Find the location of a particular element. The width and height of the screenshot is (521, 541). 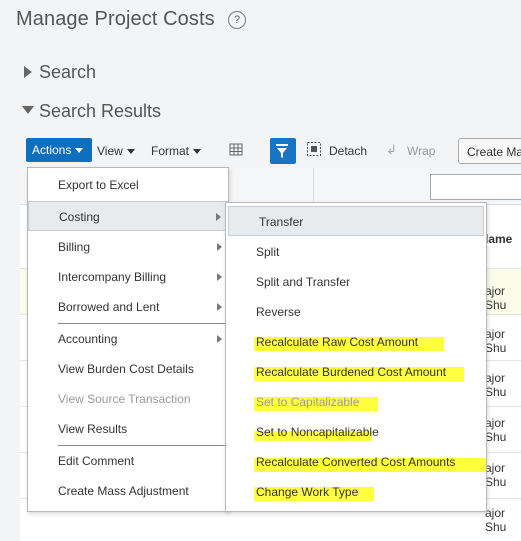

submenu-item-transfer: Transfer is located at coordinates (356, 221).